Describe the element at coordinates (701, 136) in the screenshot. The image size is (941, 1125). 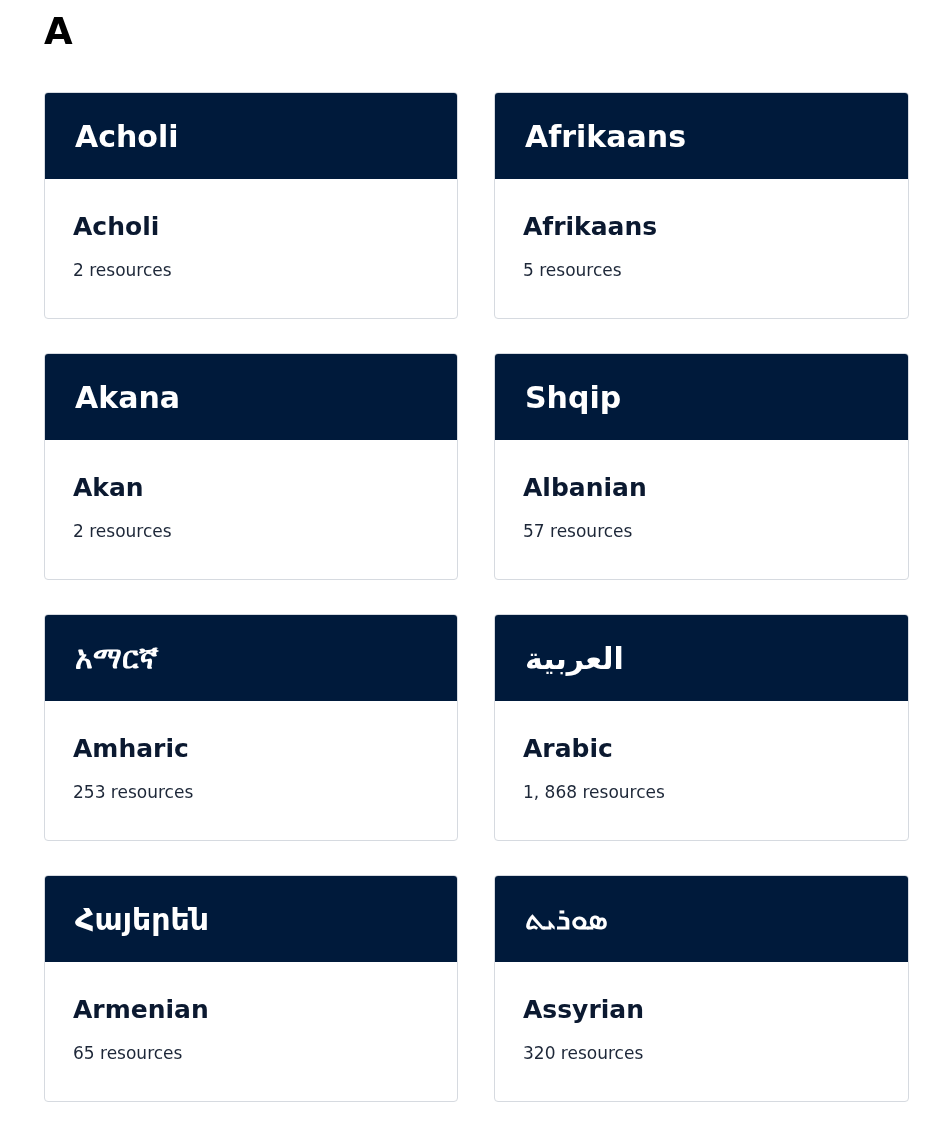
I see `native-name-banner: Afrikaans` at that location.